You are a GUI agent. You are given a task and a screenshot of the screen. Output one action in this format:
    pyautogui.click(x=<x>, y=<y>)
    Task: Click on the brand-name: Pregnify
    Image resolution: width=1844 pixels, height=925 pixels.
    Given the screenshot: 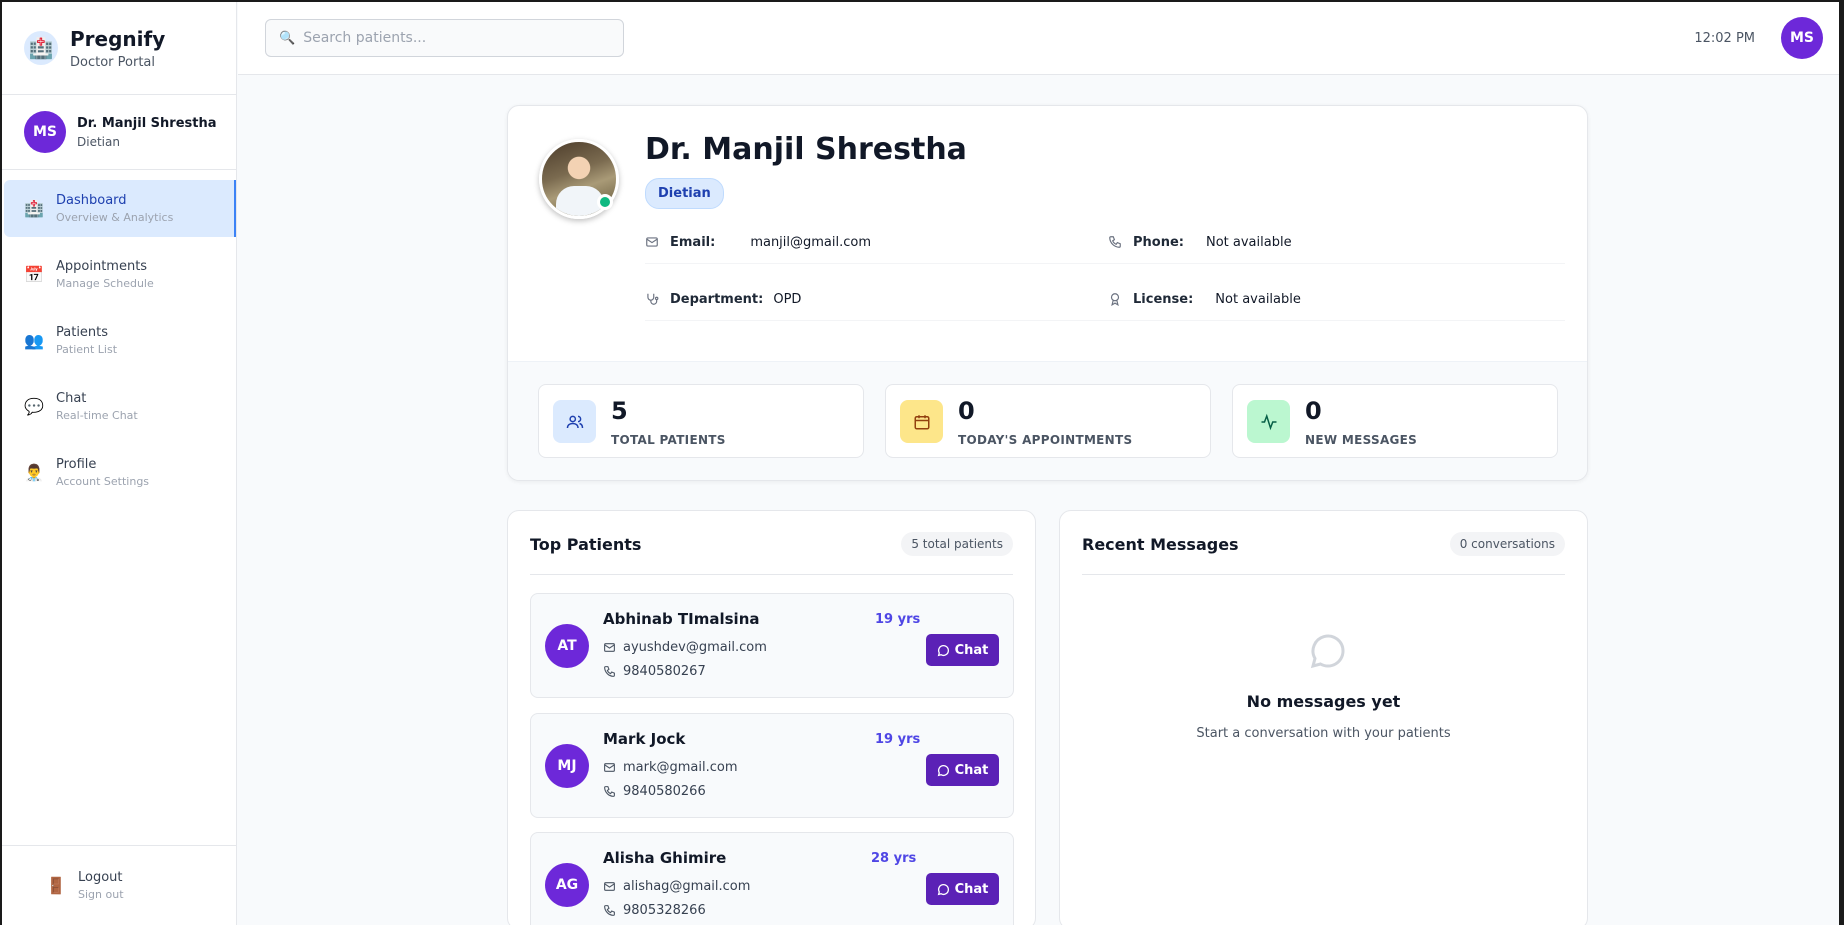 What is the action you would take?
    pyautogui.click(x=118, y=38)
    